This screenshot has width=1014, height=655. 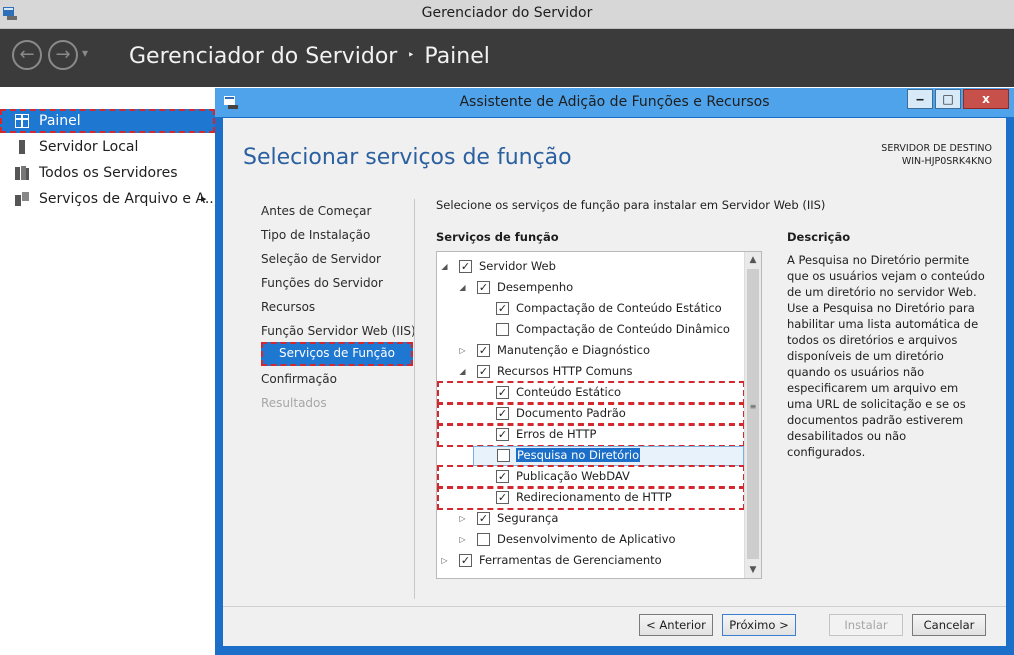 I want to click on close-button: x, so click(x=986, y=99).